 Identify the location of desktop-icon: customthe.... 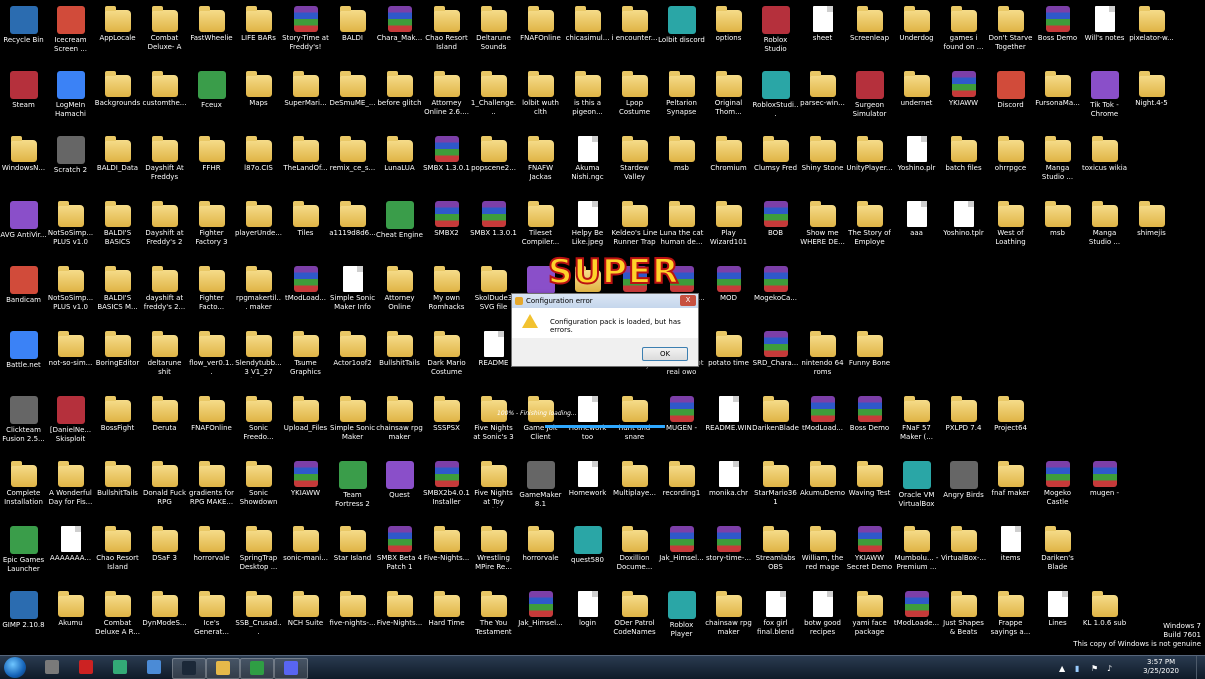
(164, 98).